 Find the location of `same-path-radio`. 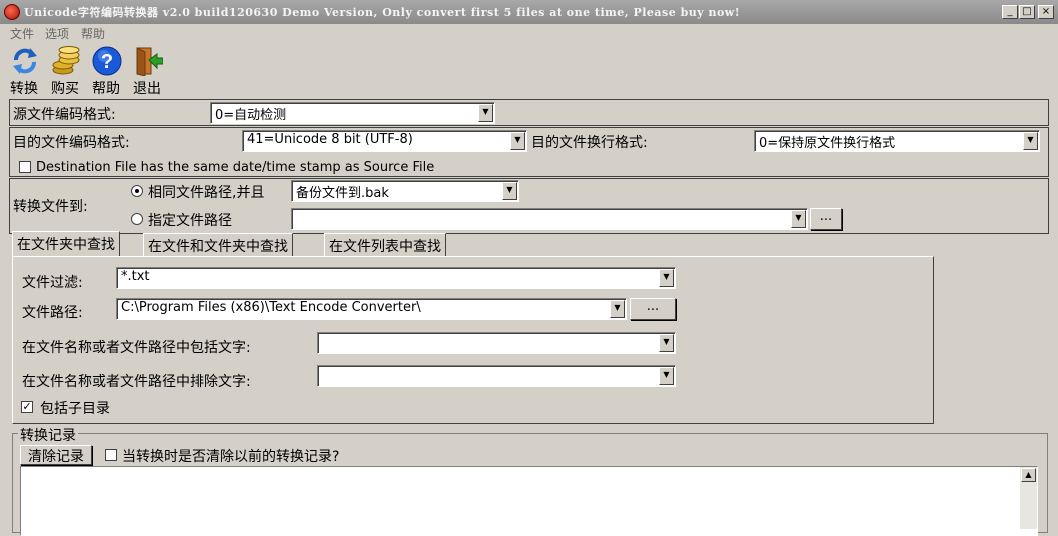

same-path-radio is located at coordinates (137, 191).